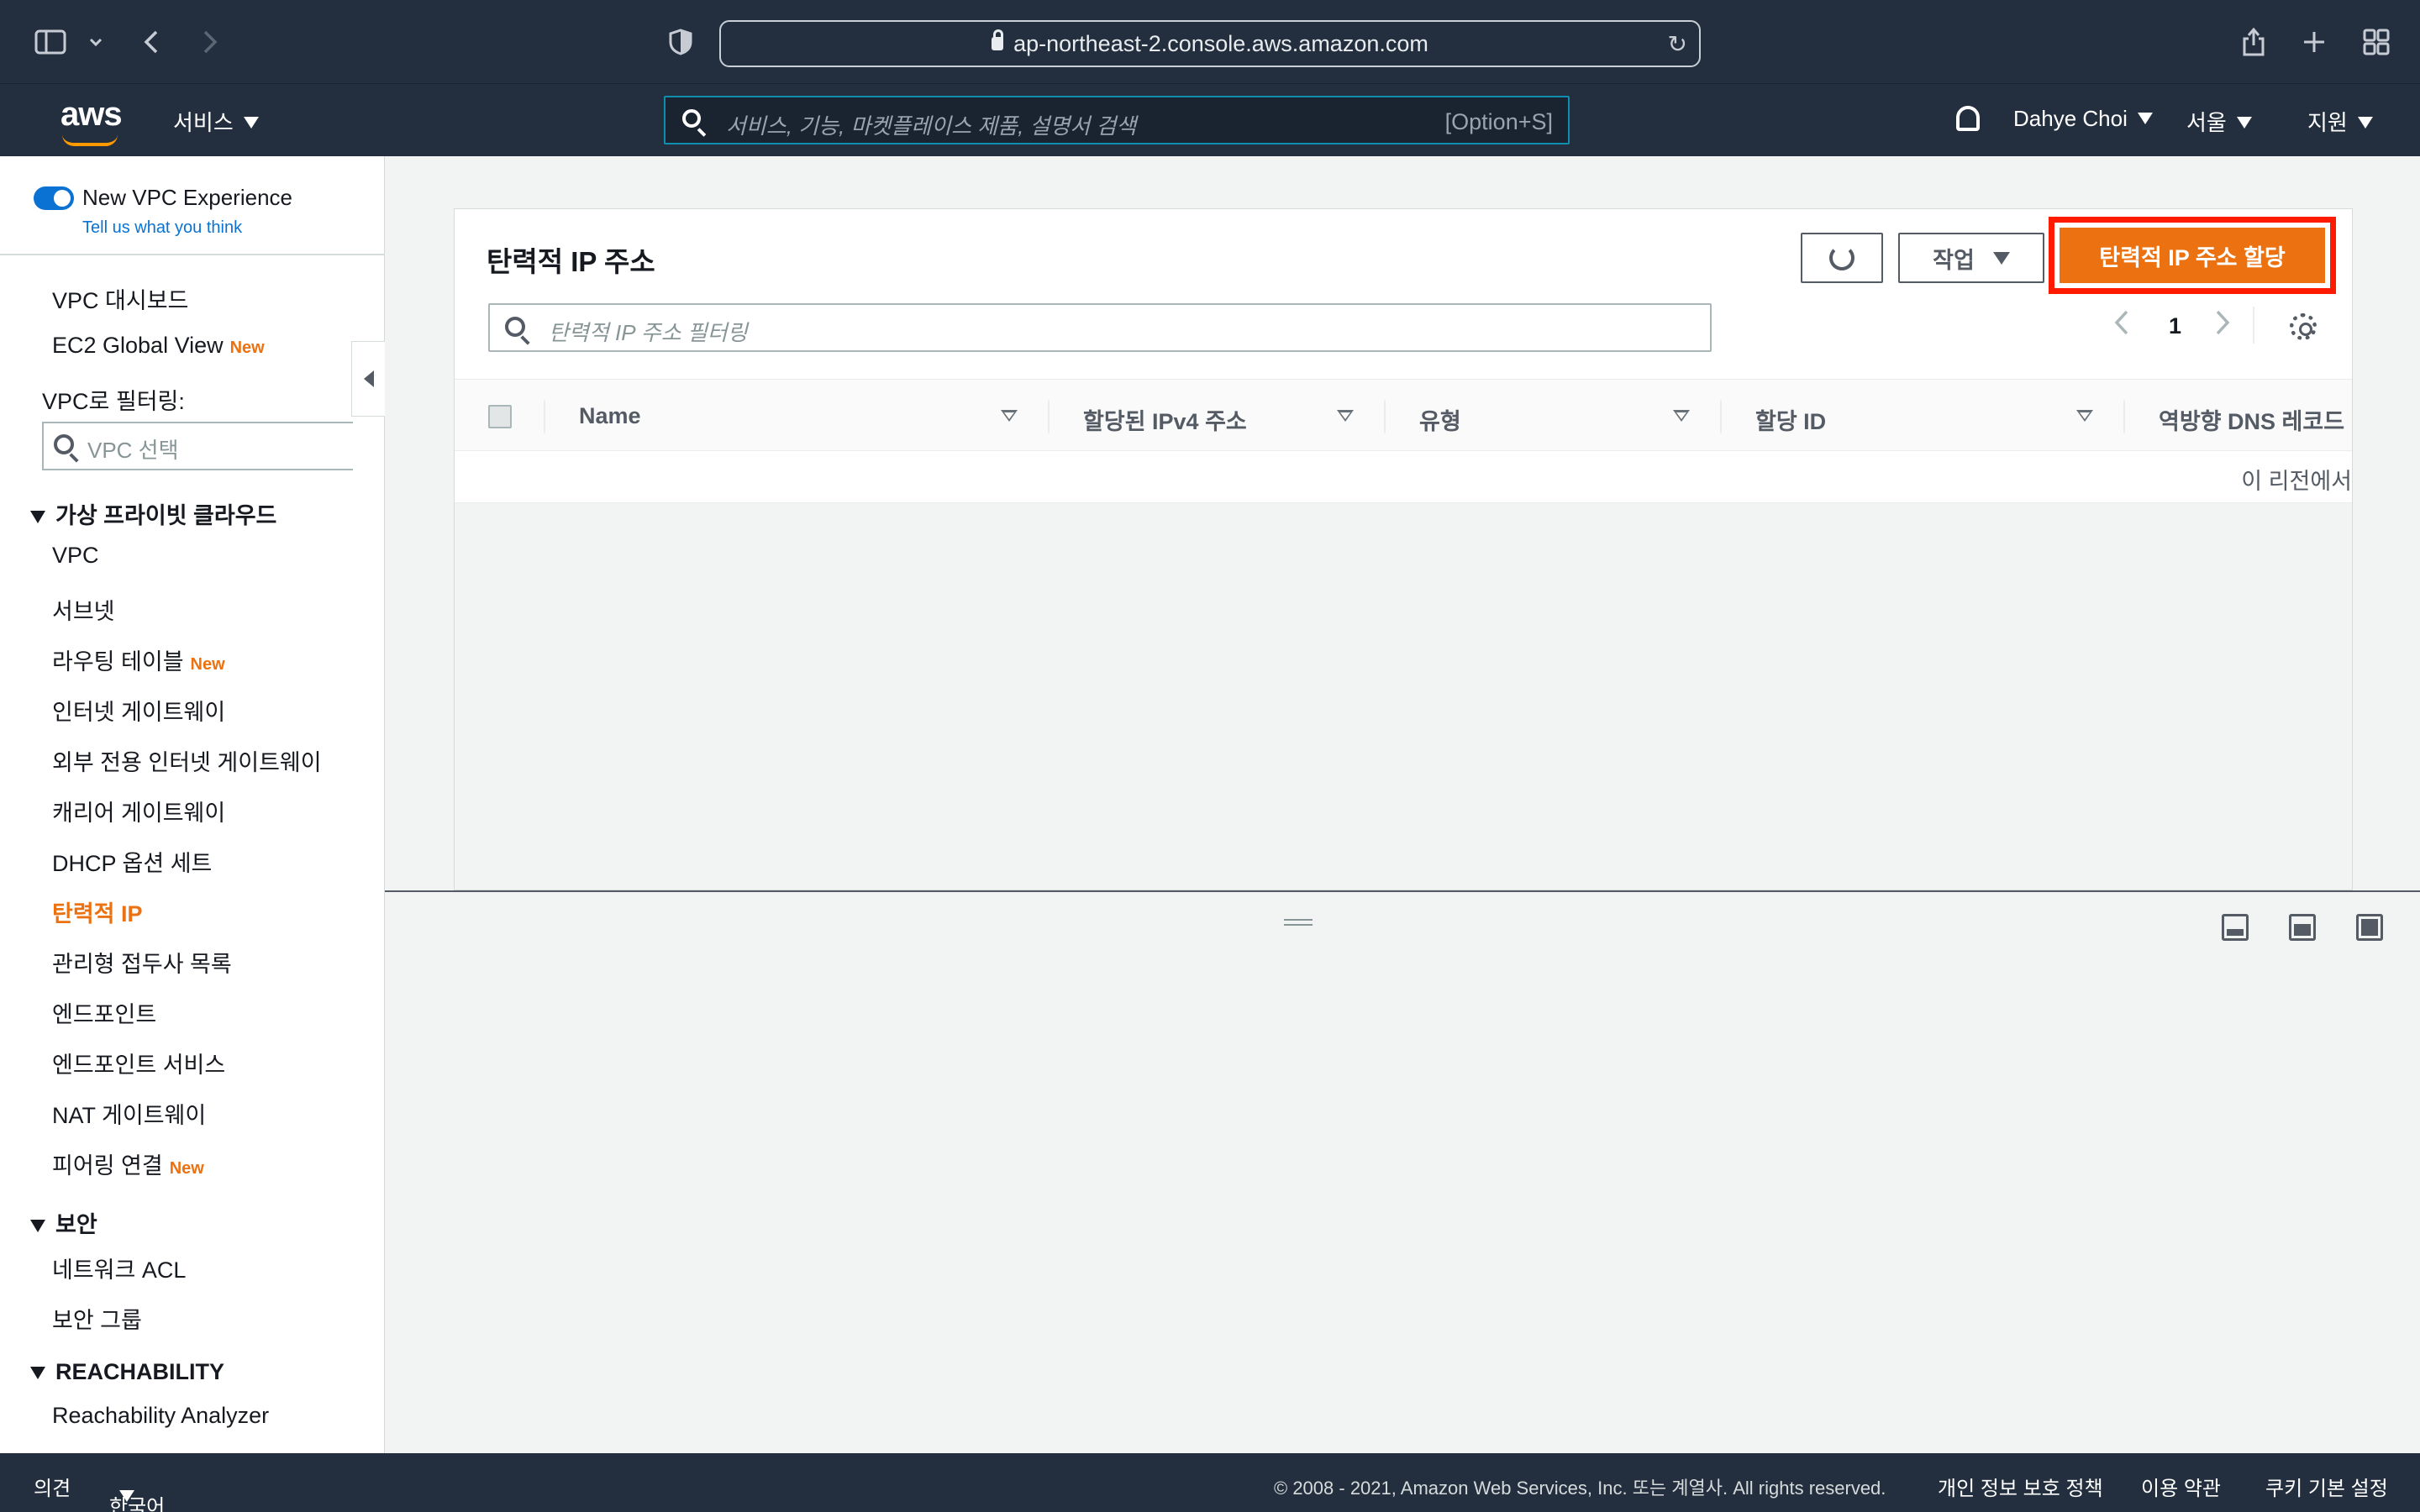  Describe the element at coordinates (119, 1268) in the screenshot. I see `sidebar-item-nacl: 네트워크 ACL` at that location.